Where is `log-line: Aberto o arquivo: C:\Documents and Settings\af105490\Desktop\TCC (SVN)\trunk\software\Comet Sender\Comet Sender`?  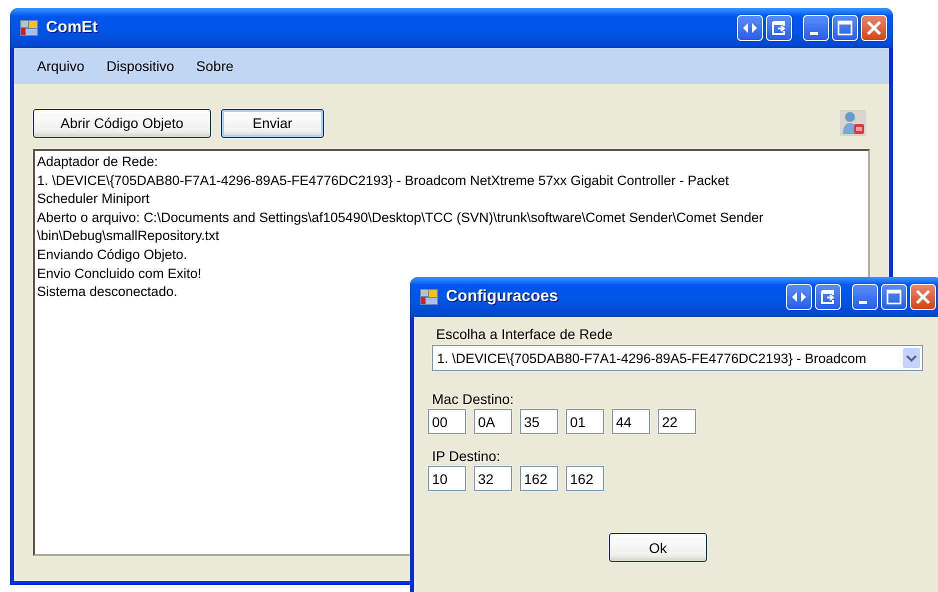
log-line: Aberto o arquivo: C:\Documents and Settings\af105490\Desktop\TCC (SVN)\trunk\software\Comet Sender\Comet Sender is located at coordinates (400, 217).